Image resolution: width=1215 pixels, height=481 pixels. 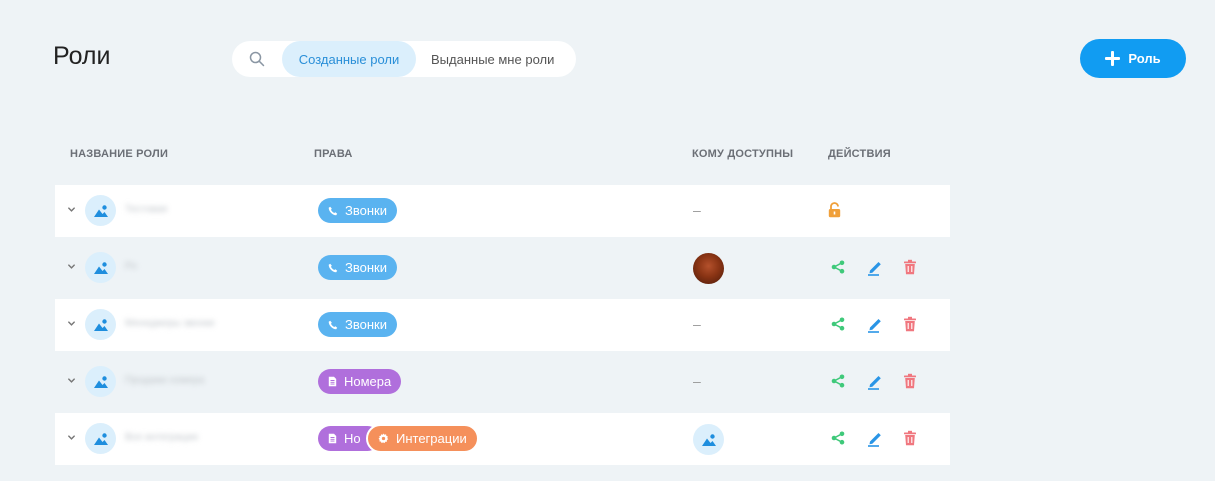 I want to click on role-name: Ро, so click(x=131, y=266).